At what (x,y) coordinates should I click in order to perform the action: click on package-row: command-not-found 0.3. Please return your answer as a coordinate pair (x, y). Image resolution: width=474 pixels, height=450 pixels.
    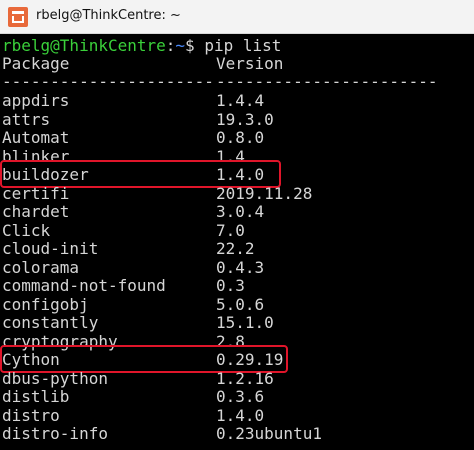
    Looking at the image, I should click on (123, 285).